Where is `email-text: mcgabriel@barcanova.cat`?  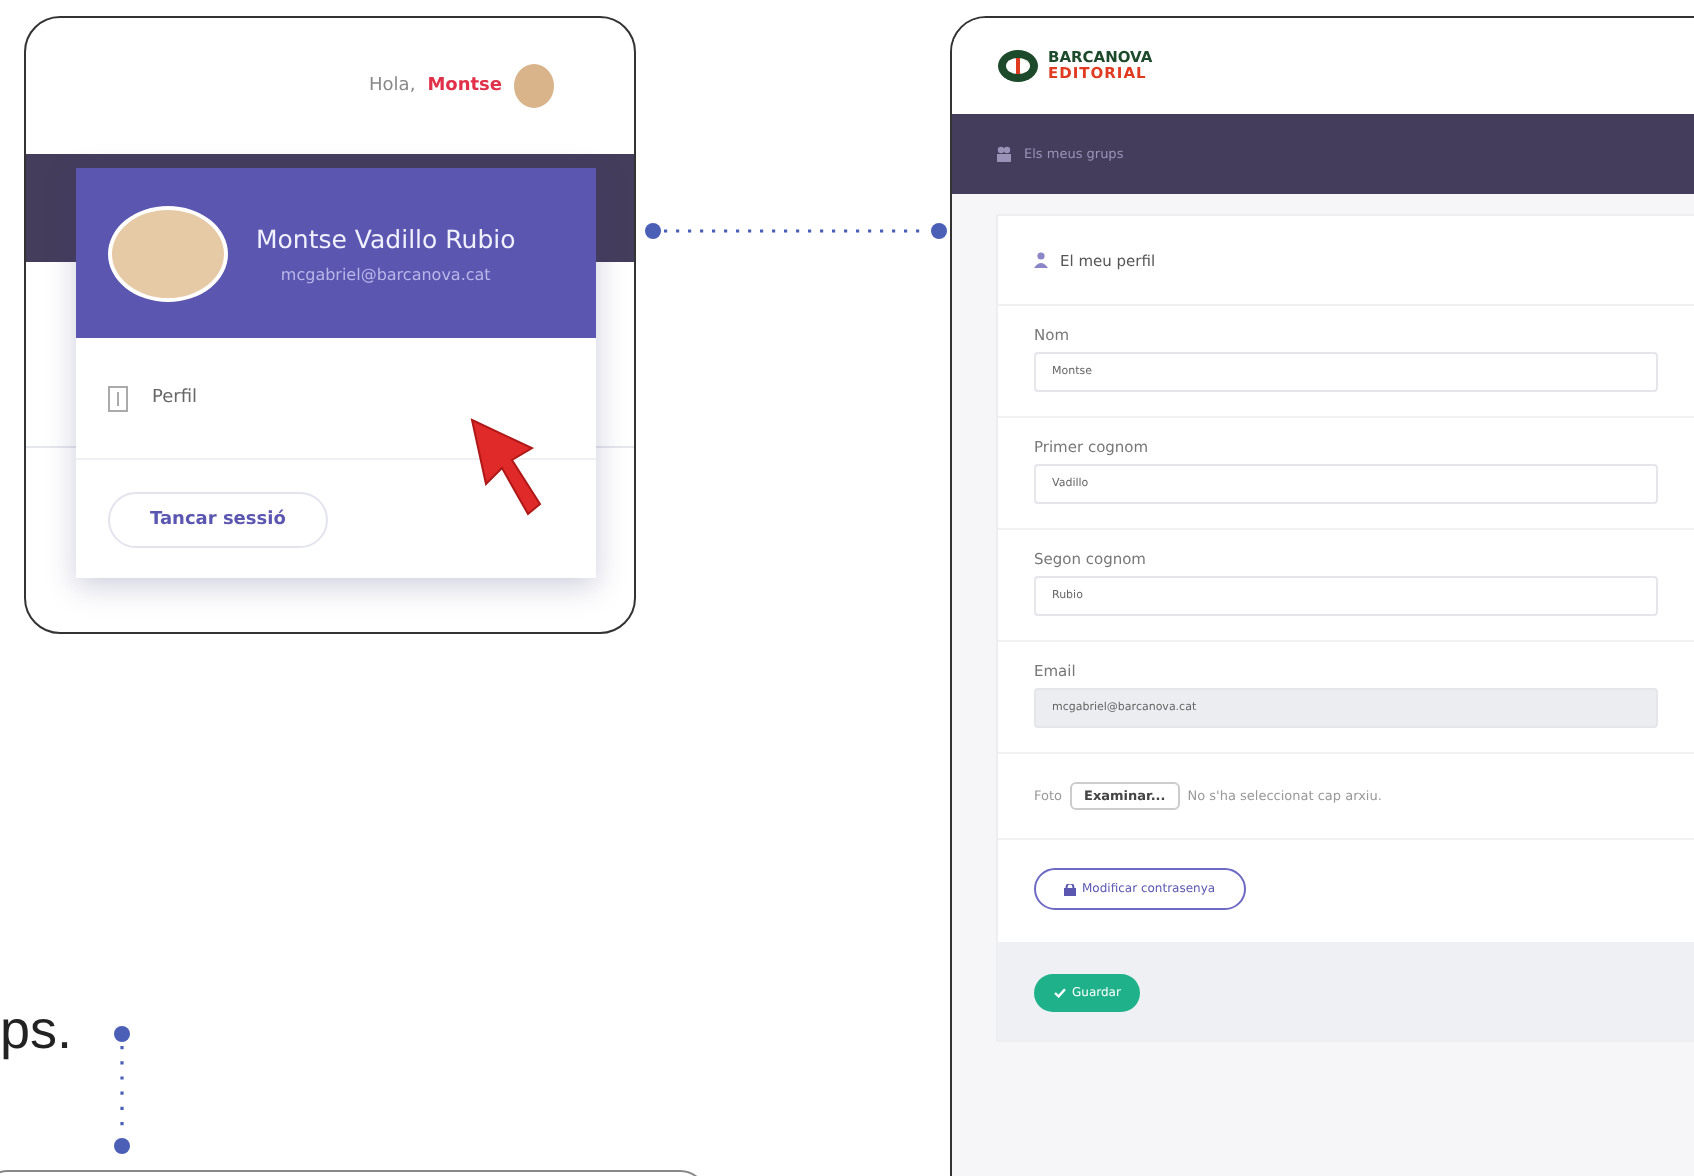 email-text: mcgabriel@barcanova.cat is located at coordinates (385, 274).